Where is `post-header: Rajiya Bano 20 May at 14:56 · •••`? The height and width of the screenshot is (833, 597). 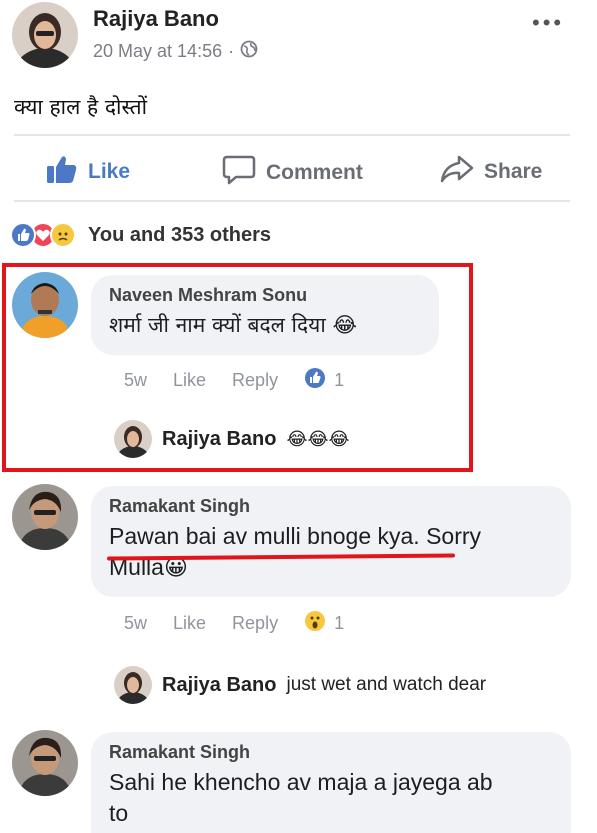 post-header: Rajiya Bano 20 May at 14:56 · ••• is located at coordinates (298, 39).